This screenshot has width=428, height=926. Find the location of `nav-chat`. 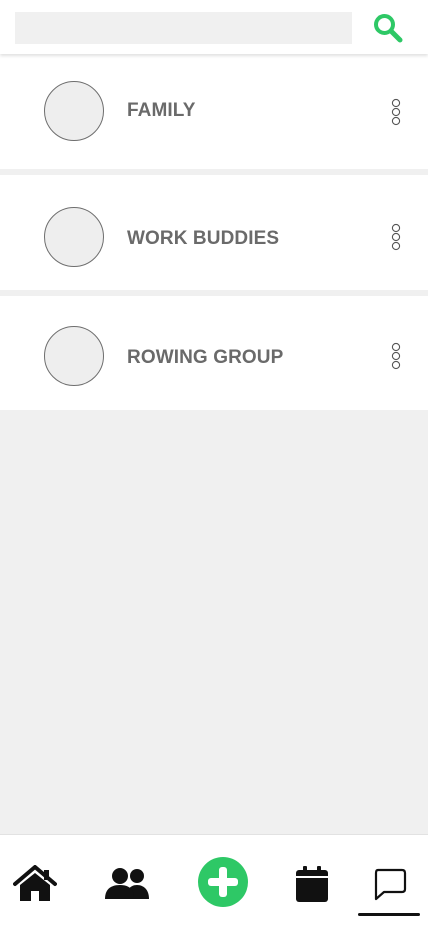

nav-chat is located at coordinates (390, 884).